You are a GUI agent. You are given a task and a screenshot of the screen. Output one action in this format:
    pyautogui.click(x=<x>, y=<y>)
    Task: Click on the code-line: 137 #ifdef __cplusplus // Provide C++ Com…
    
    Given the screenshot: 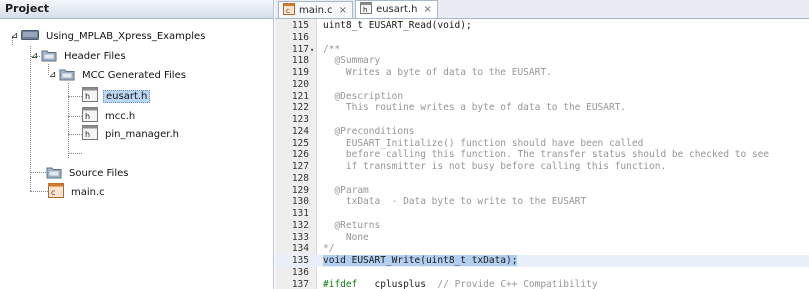 What is the action you would take?
    pyautogui.click(x=542, y=284)
    